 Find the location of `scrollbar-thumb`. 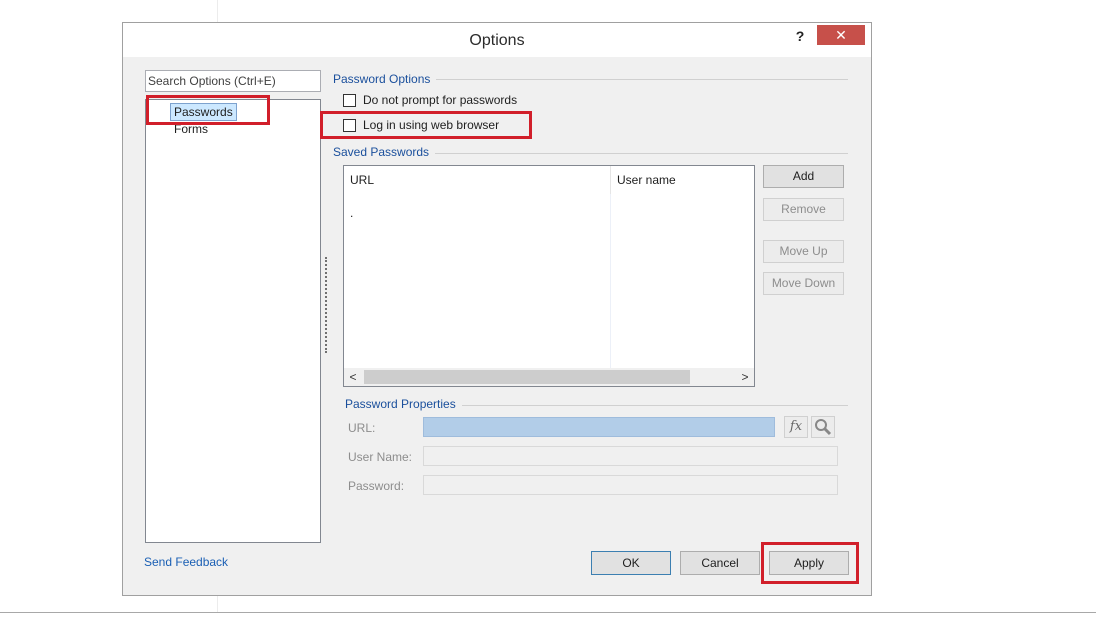

scrollbar-thumb is located at coordinates (527, 377).